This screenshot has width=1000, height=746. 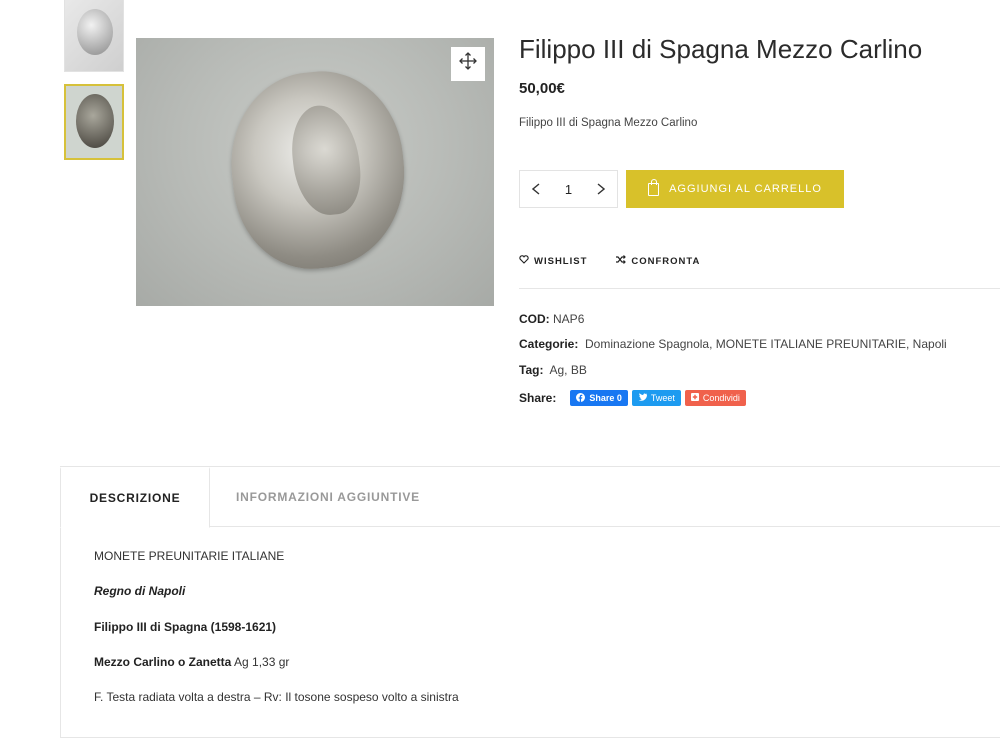 I want to click on sku-value: NAP6, so click(x=569, y=319).